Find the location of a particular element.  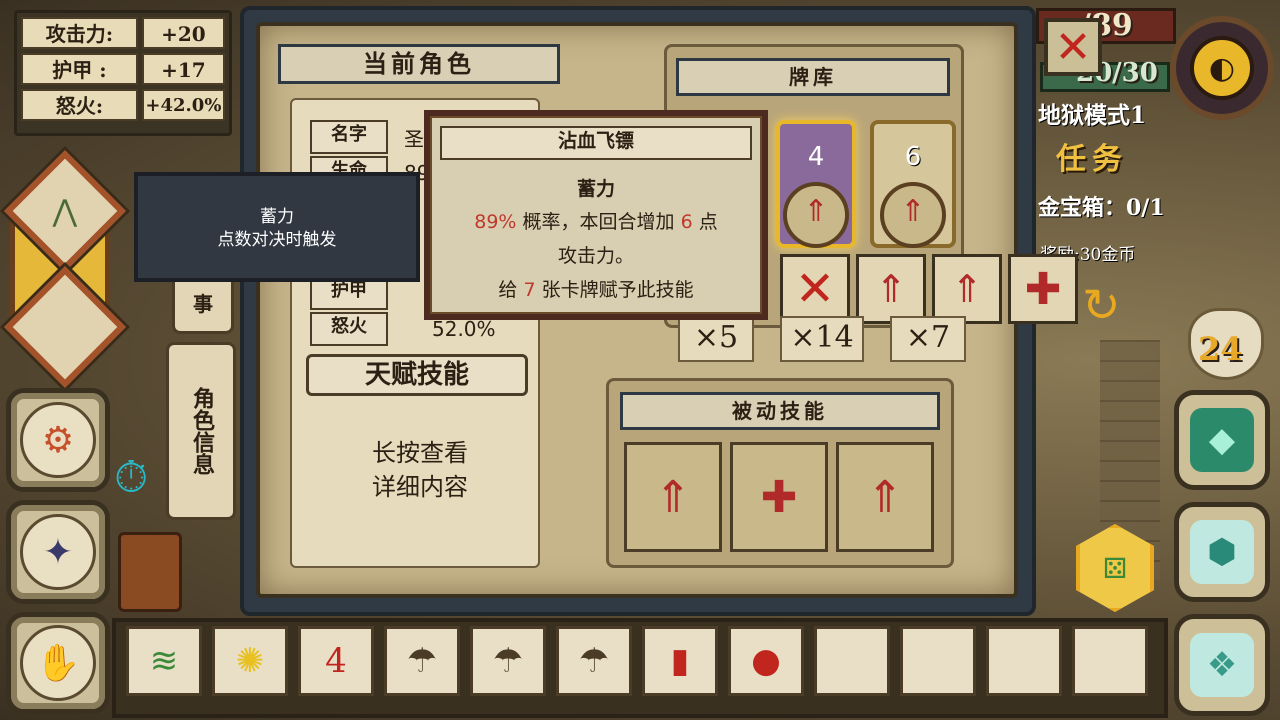

character-portrait: ◐ is located at coordinates (1222, 68).